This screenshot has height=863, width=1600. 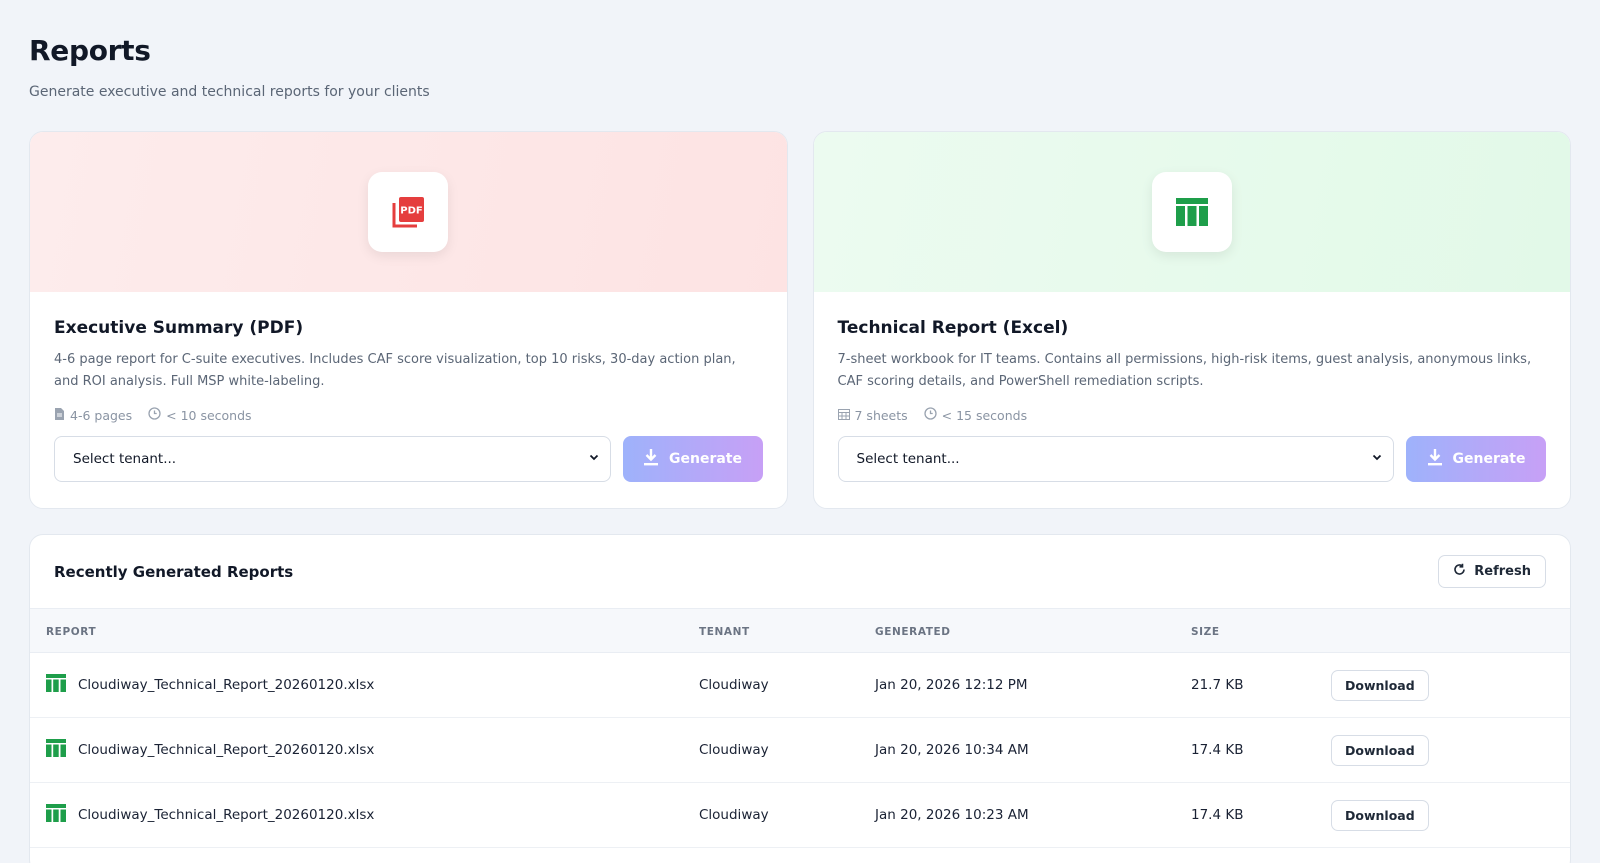 I want to click on recent-reports-title: Recently Generated Reports, so click(x=174, y=571).